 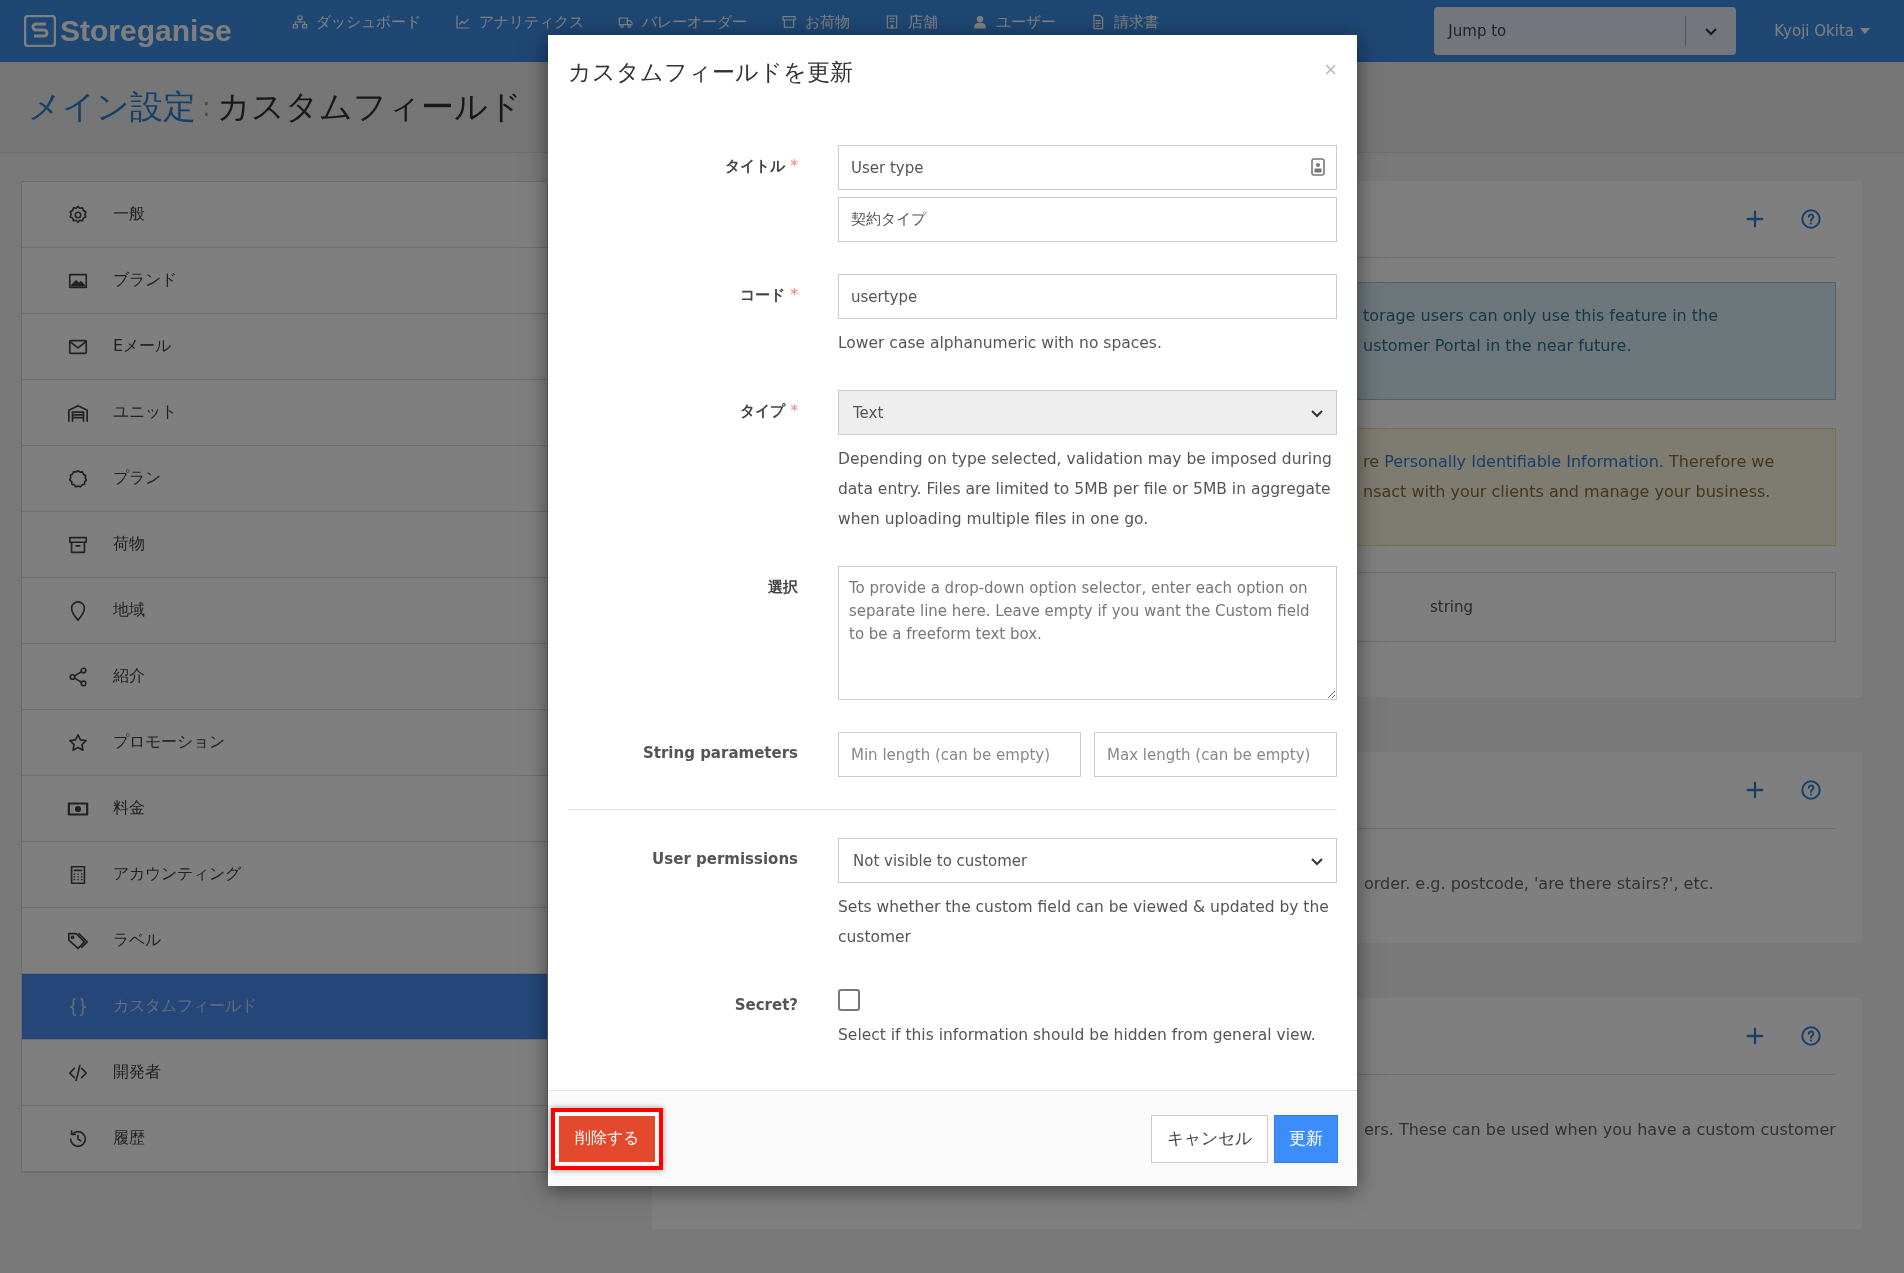 What do you see at coordinates (284, 611) in the screenshot?
I see `sidebar-item: 地域` at bounding box center [284, 611].